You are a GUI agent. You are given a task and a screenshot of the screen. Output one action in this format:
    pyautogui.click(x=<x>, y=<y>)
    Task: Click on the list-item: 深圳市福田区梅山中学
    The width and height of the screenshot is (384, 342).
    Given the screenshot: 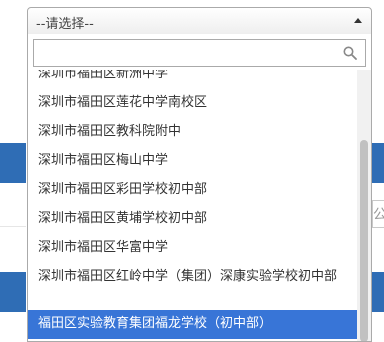 What is the action you would take?
    pyautogui.click(x=193, y=161)
    